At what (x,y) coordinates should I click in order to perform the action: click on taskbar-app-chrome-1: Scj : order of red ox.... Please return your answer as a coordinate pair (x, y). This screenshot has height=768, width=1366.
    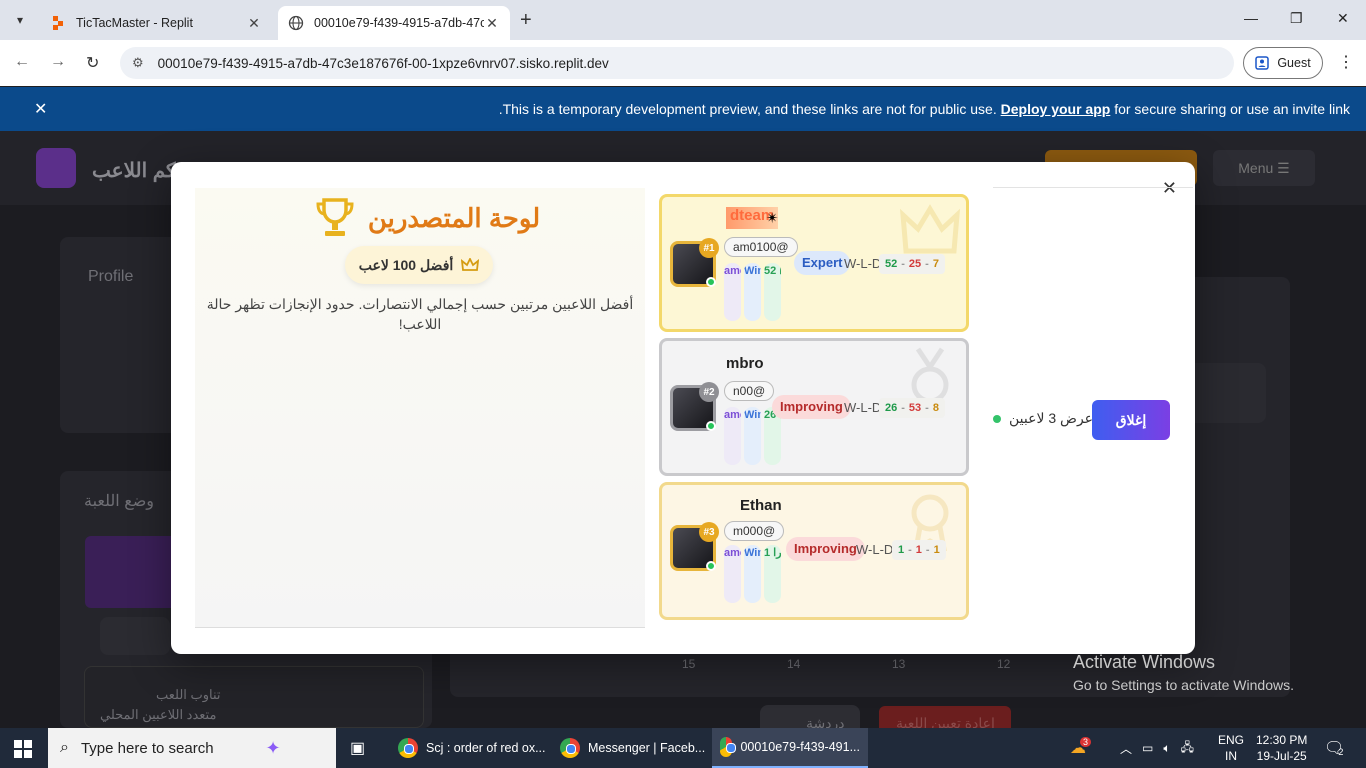
    Looking at the image, I should click on (472, 748).